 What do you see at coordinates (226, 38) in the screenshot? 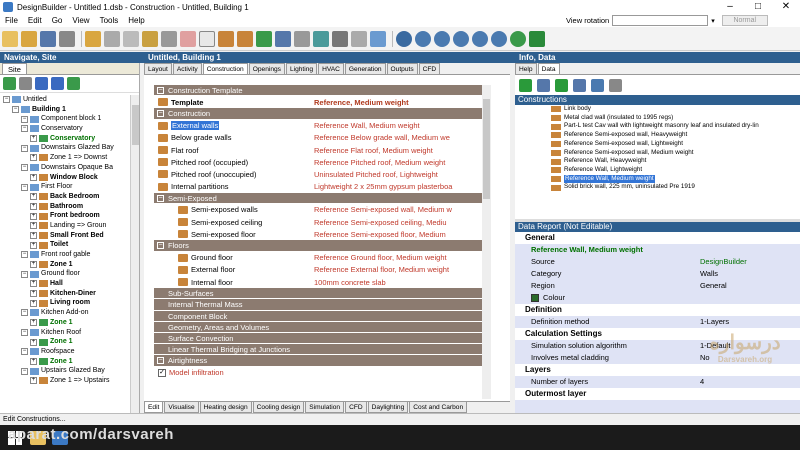
I see `draw-block-icon` at bounding box center [226, 38].